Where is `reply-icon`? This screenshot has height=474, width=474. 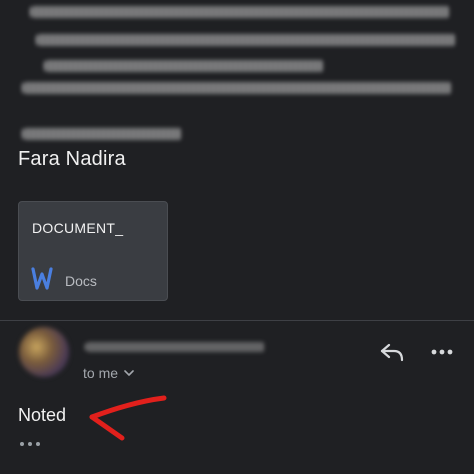 reply-icon is located at coordinates (392, 352).